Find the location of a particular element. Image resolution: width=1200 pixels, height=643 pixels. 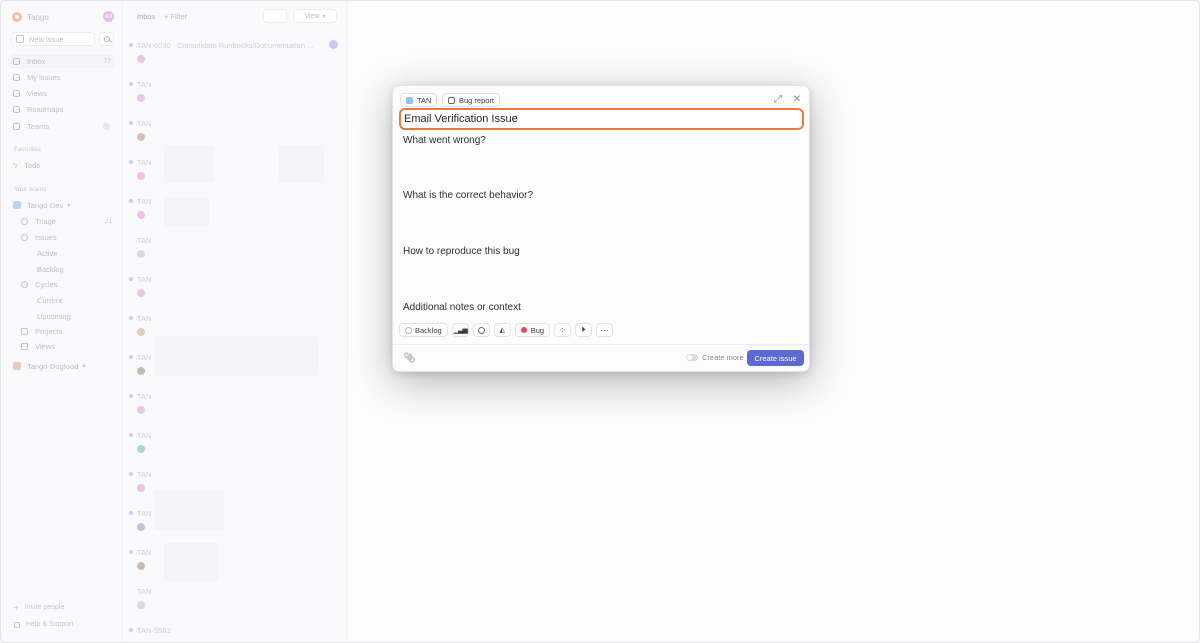

priority-selector: ▁▃▅ is located at coordinates (460, 330).